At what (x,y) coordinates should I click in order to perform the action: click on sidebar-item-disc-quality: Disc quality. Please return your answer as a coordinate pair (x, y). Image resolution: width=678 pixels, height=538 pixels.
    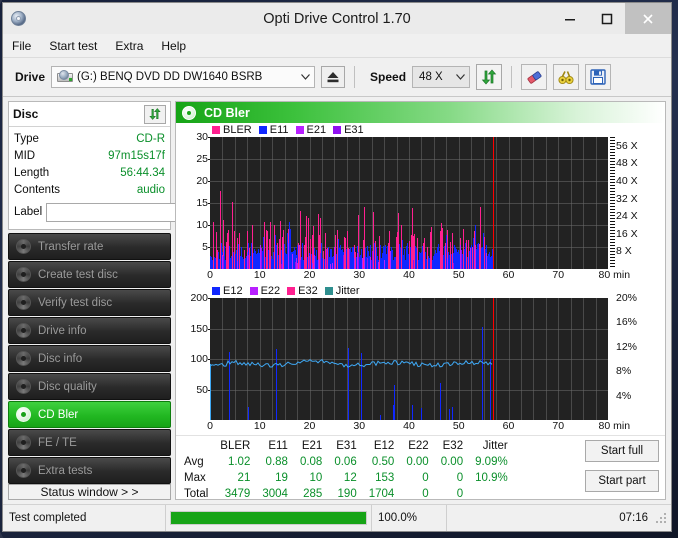
    Looking at the image, I should click on (89, 386).